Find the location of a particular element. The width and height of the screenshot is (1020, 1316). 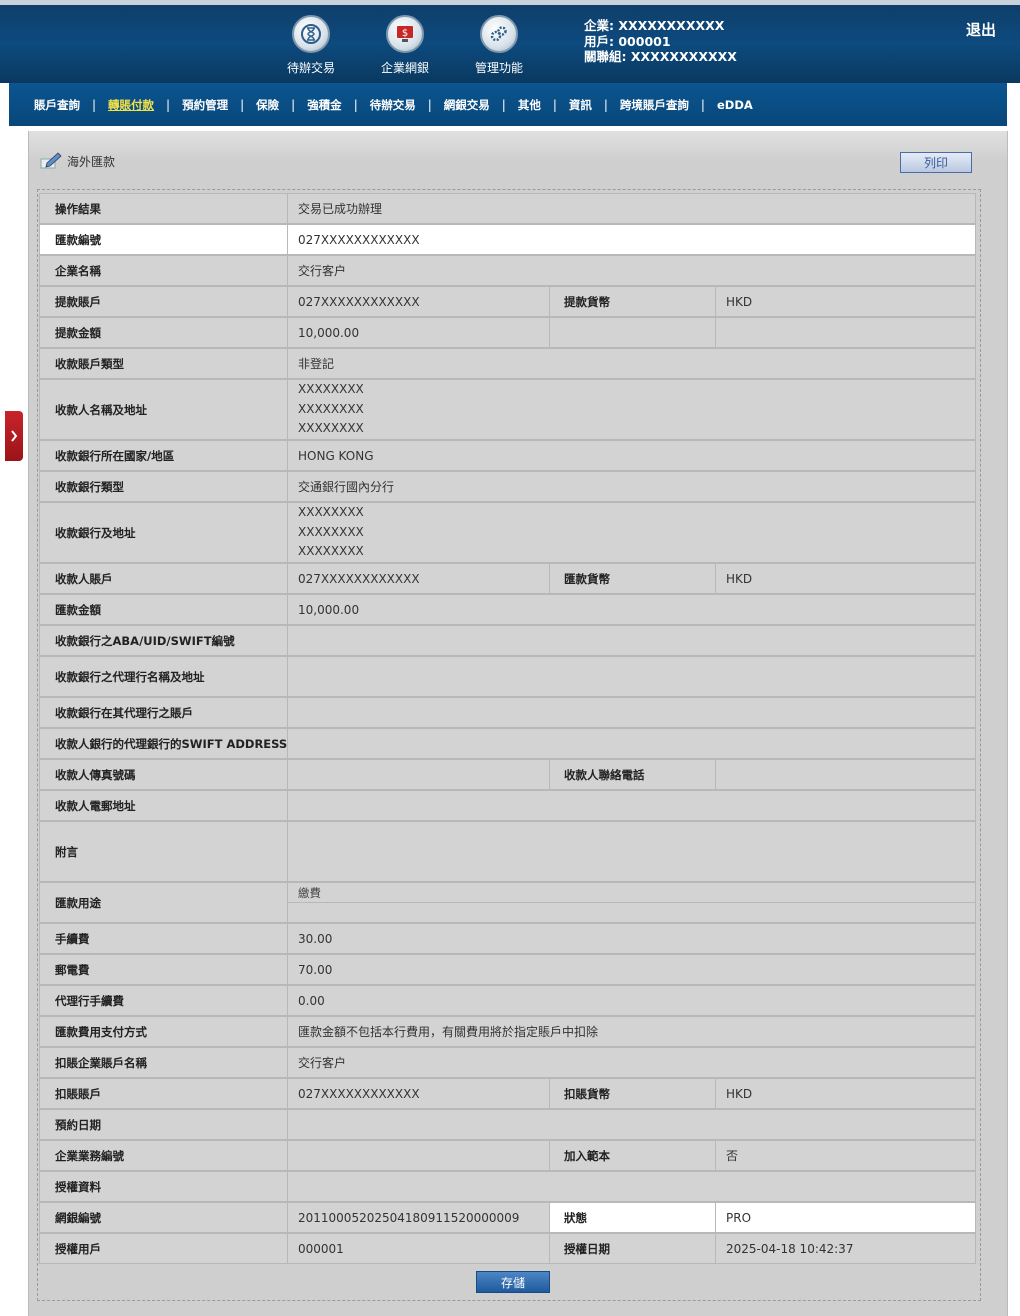

row-value: 10,000.00 is located at coordinates (329, 609).